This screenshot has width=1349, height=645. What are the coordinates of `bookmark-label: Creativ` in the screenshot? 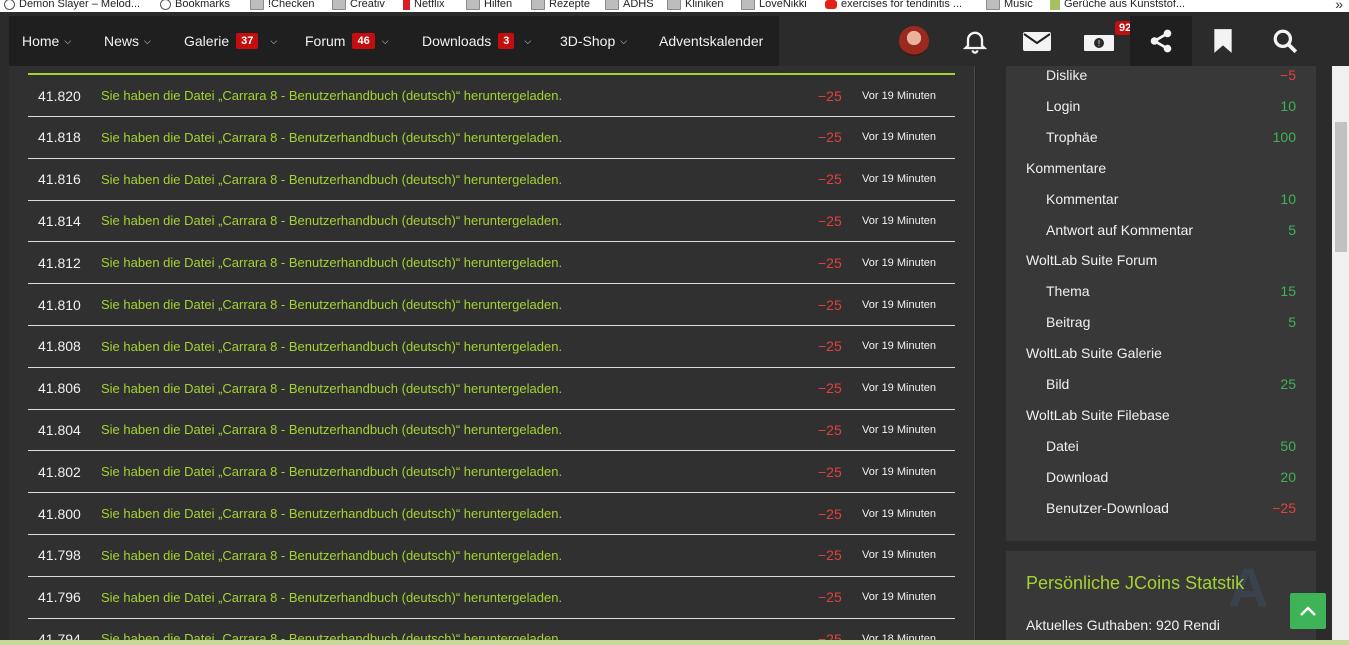 It's located at (367, 5).